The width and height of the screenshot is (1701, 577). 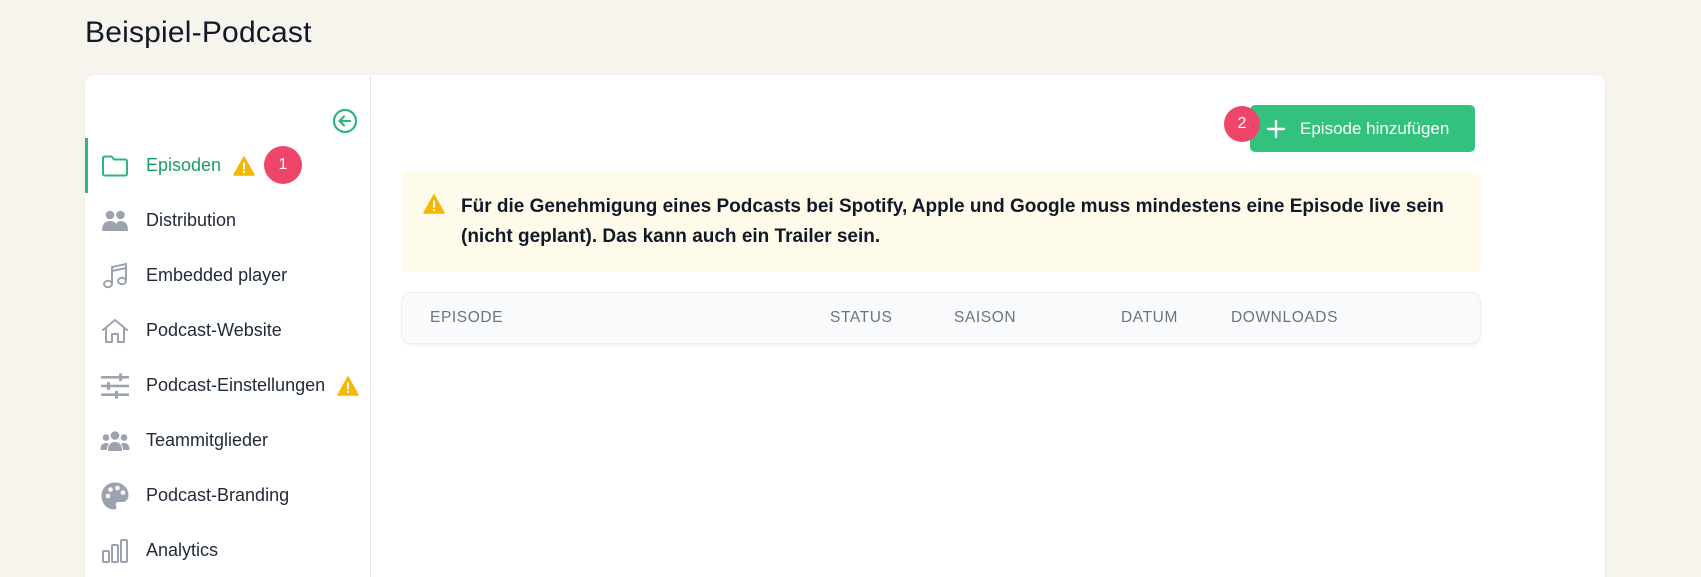 I want to click on sidebar-item-label: Analytics, so click(x=182, y=550).